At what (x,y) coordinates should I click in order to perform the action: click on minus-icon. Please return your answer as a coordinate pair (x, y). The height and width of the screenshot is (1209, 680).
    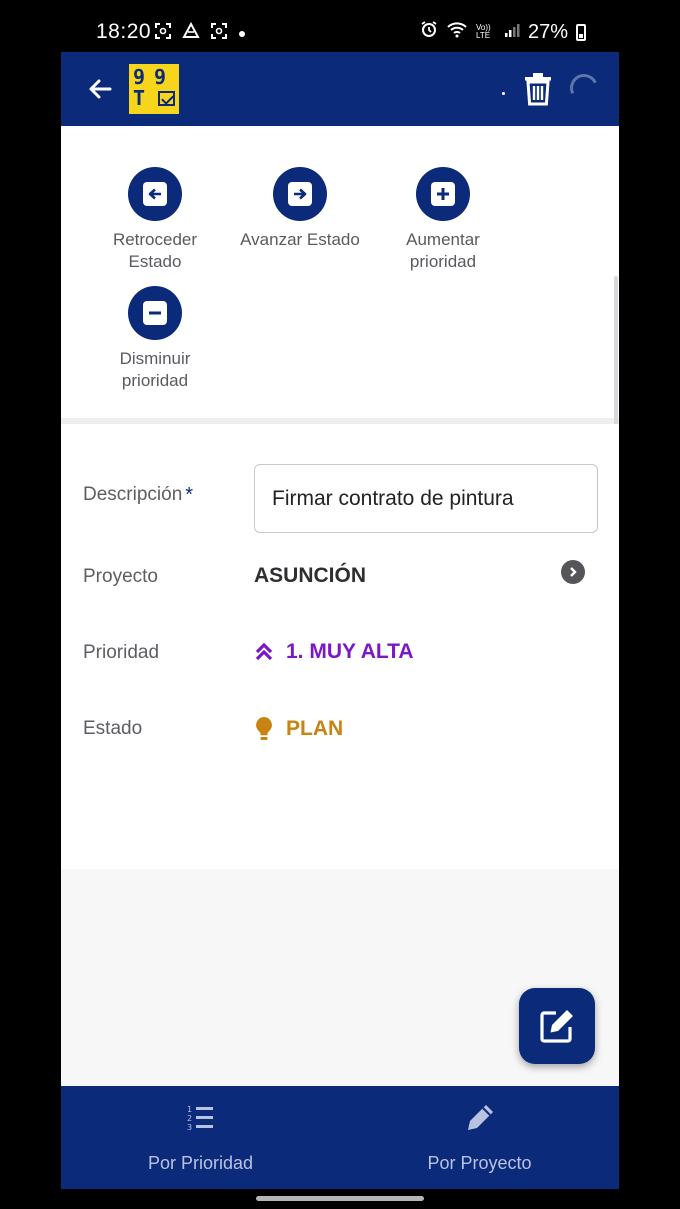
    Looking at the image, I should click on (155, 313).